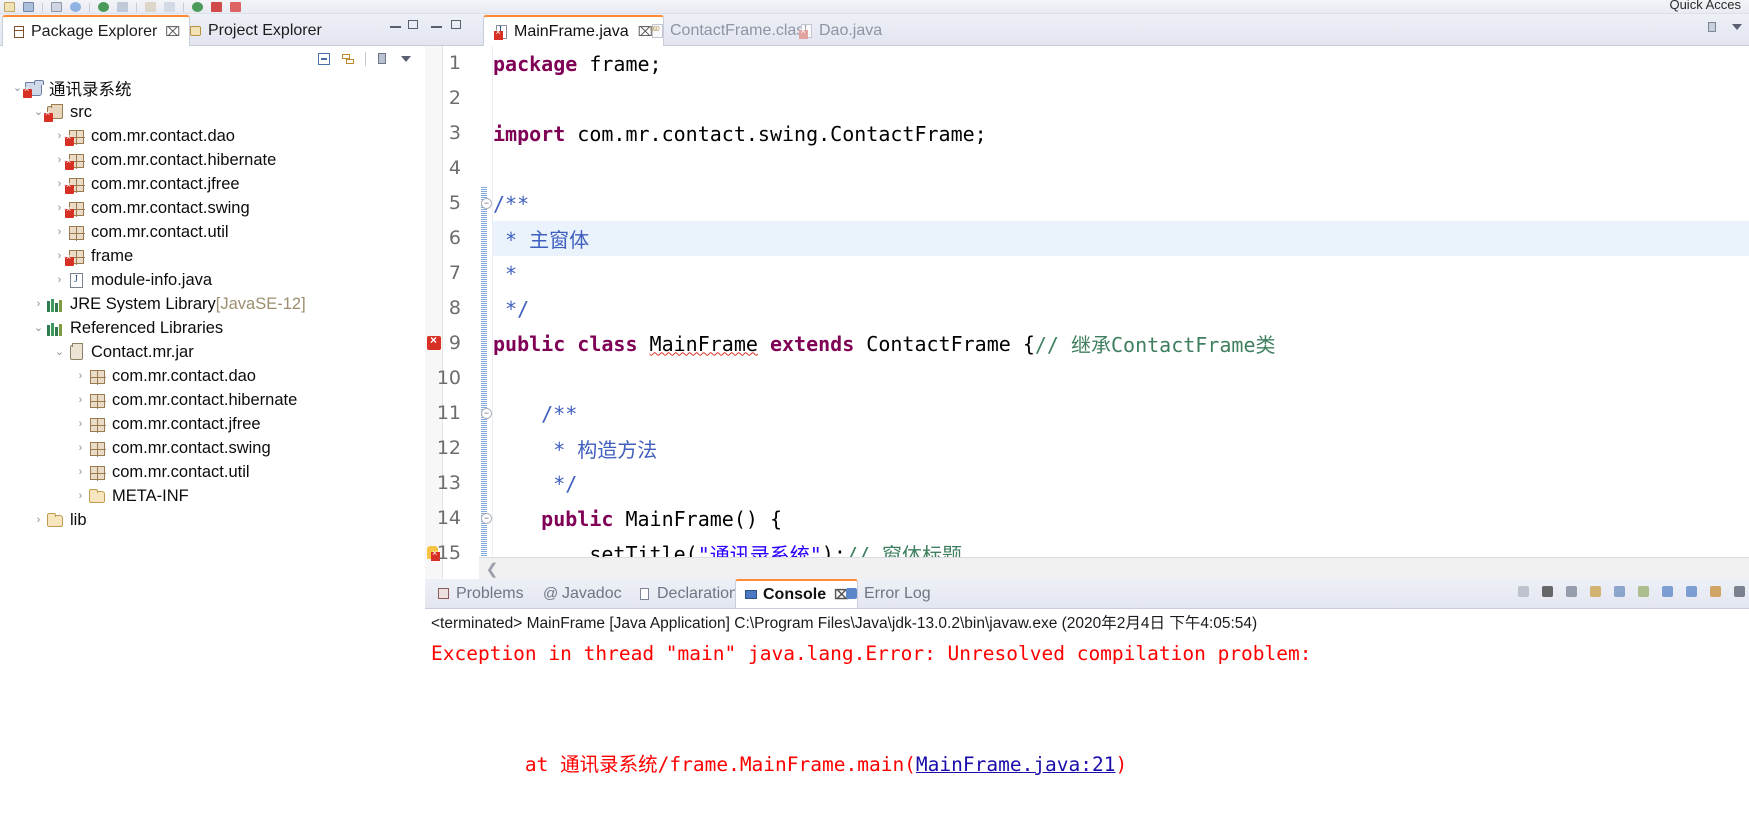  I want to click on quick-access-field: Quick Acces, so click(1705, 6).